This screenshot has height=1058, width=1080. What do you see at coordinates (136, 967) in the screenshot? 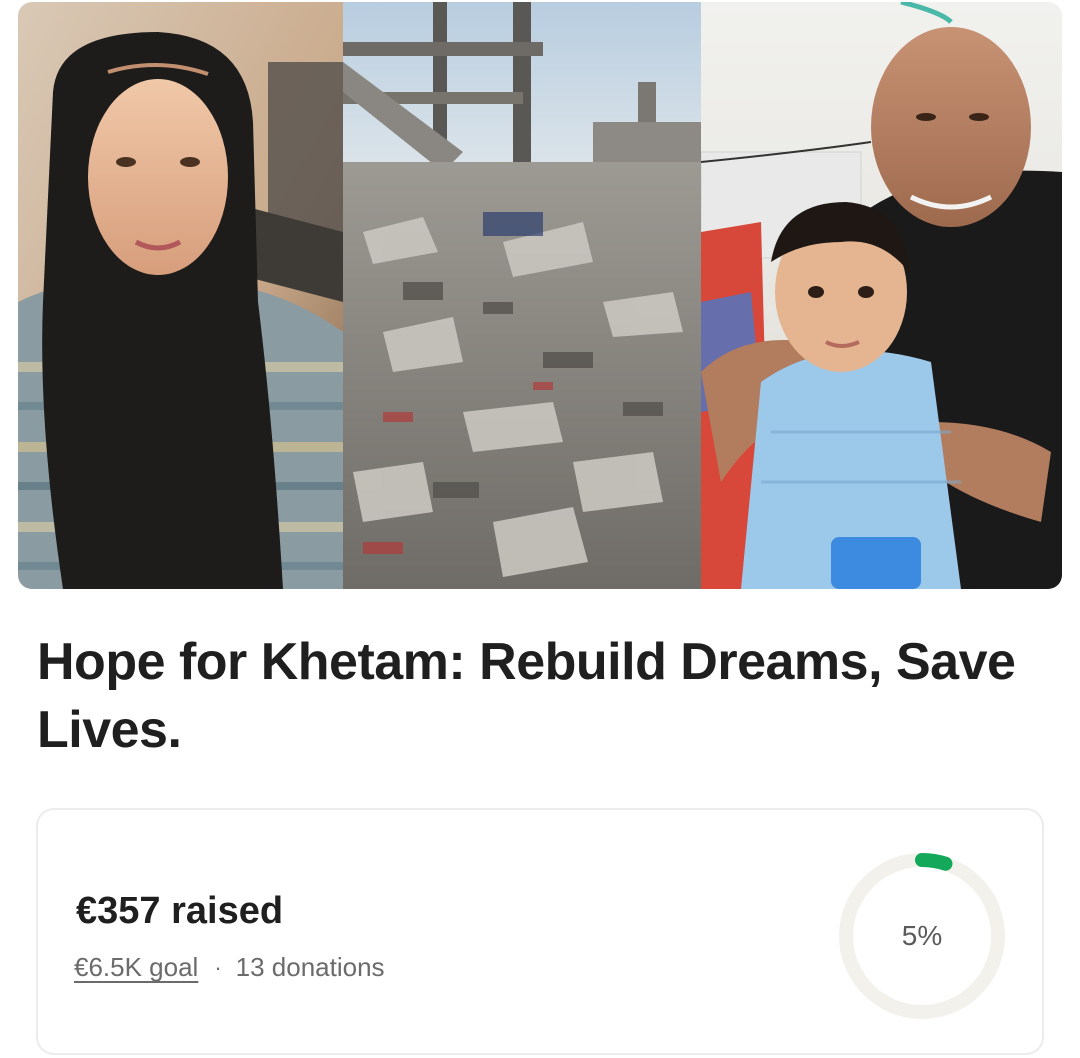
I see `goal-link: €6.5K goal` at bounding box center [136, 967].